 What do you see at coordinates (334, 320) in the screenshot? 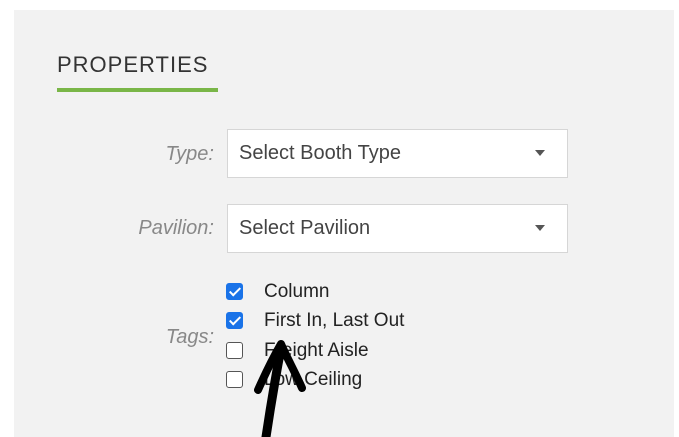
I see `tag-label: First In, Last Out` at bounding box center [334, 320].